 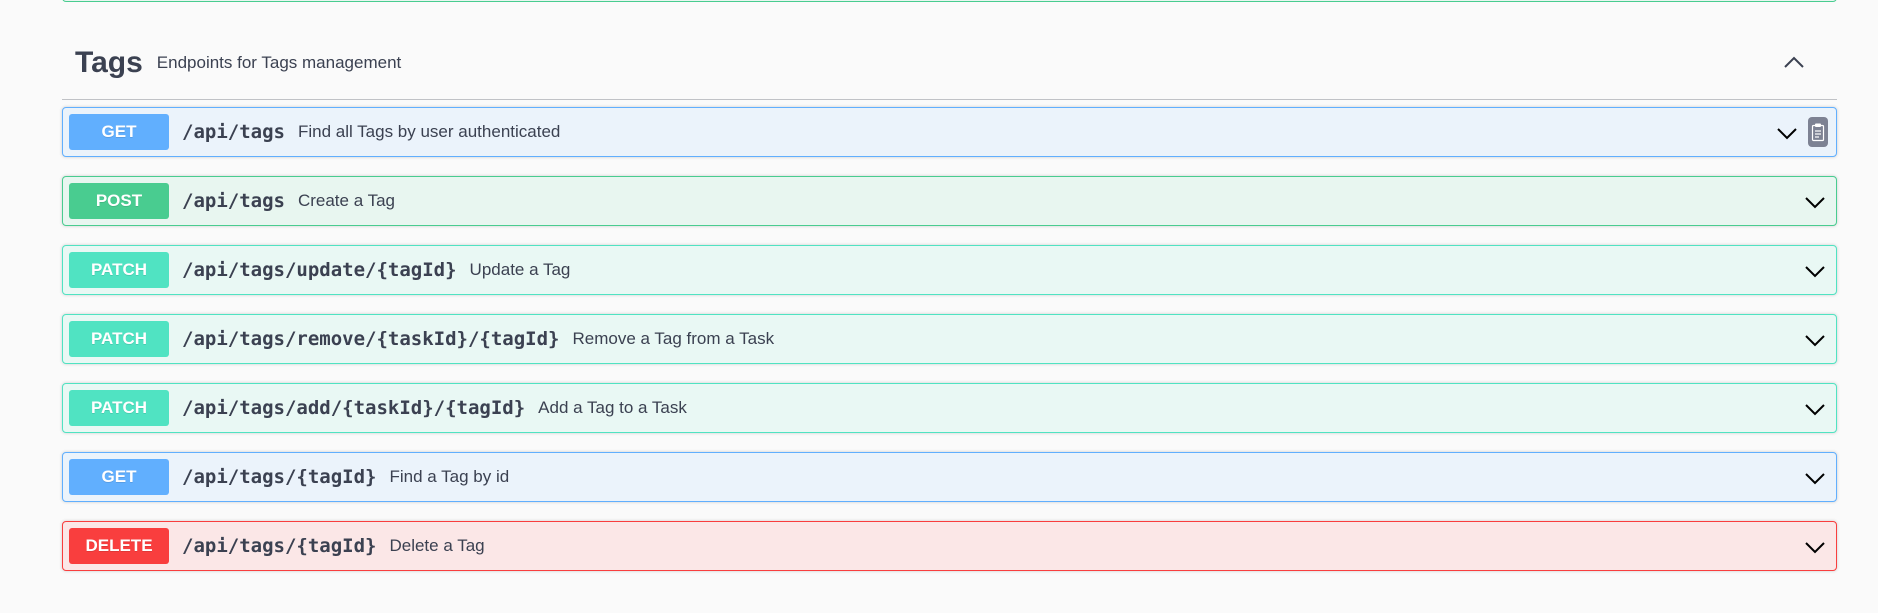 What do you see at coordinates (346, 200) in the screenshot?
I see `operation-summary: Create a Tag` at bounding box center [346, 200].